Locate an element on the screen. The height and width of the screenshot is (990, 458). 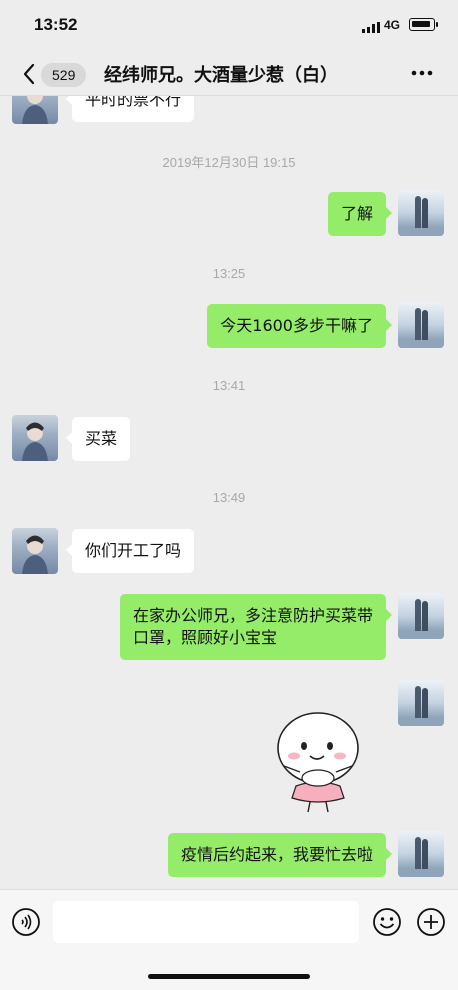
chat-header: 529 经纬师兄。大酒量少惹（白） is located at coordinates (229, 74).